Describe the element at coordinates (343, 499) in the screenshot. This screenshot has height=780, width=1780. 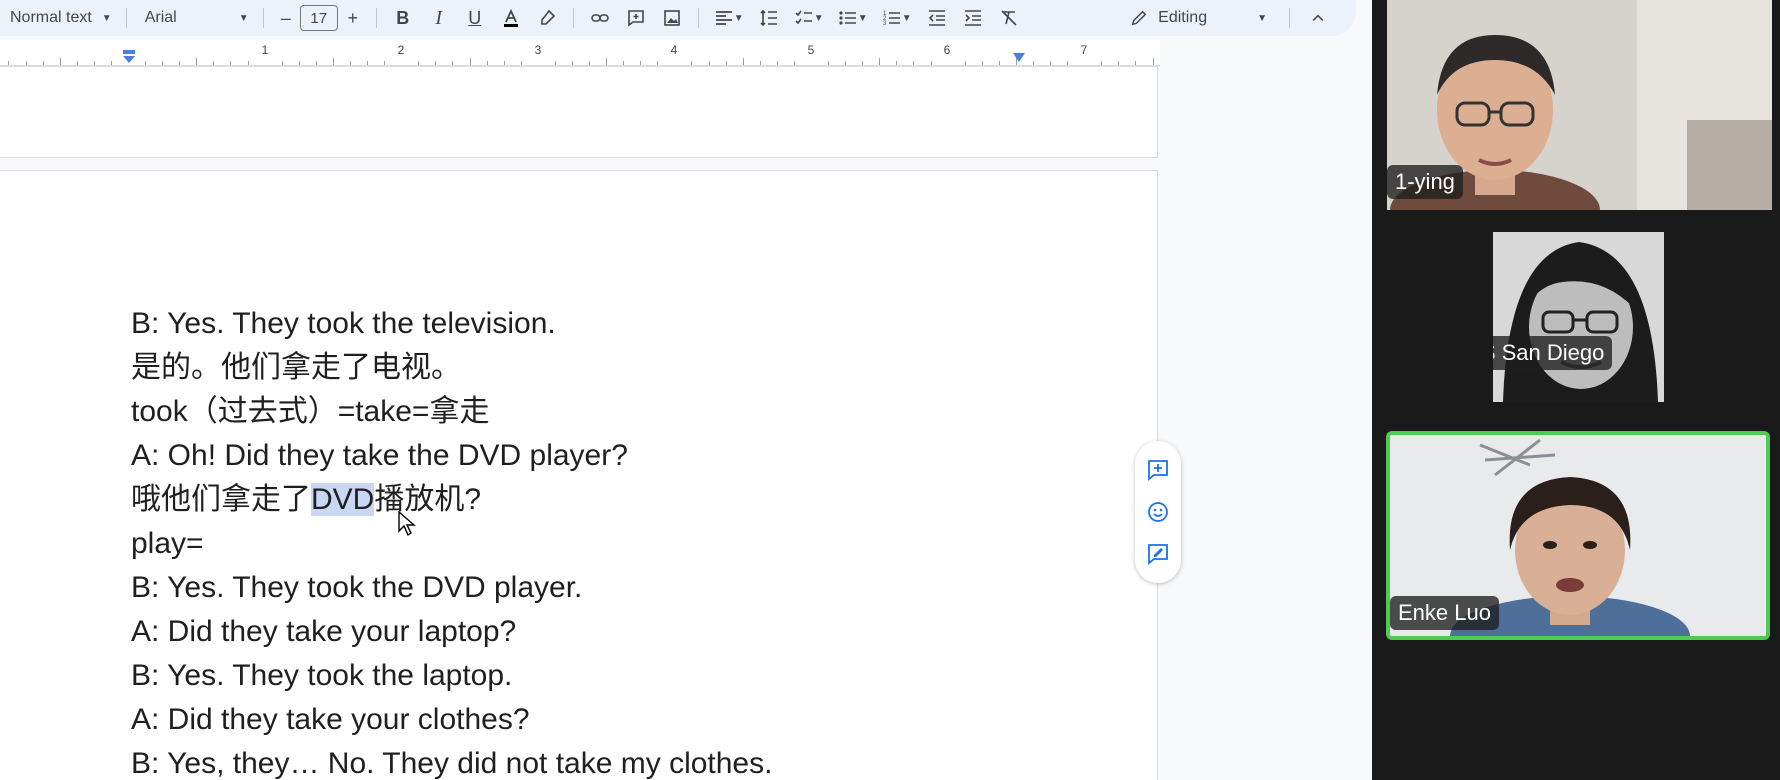
I see `selected-text: DVD` at that location.